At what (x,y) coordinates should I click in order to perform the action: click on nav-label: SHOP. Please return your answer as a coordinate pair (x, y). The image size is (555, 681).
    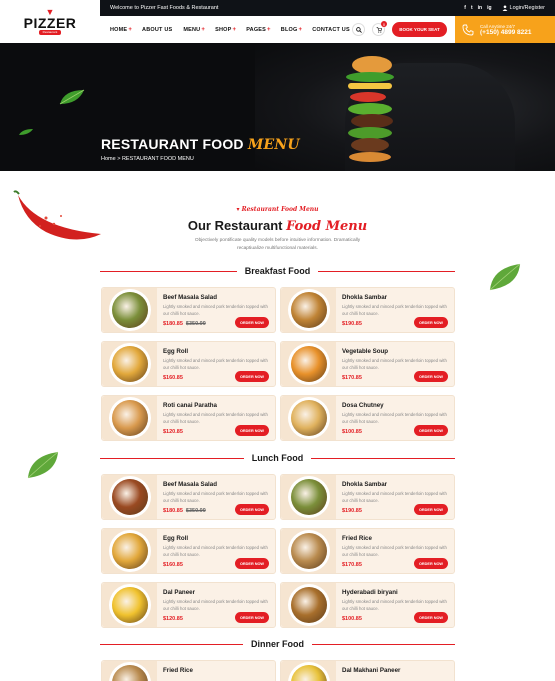
    Looking at the image, I should click on (223, 29).